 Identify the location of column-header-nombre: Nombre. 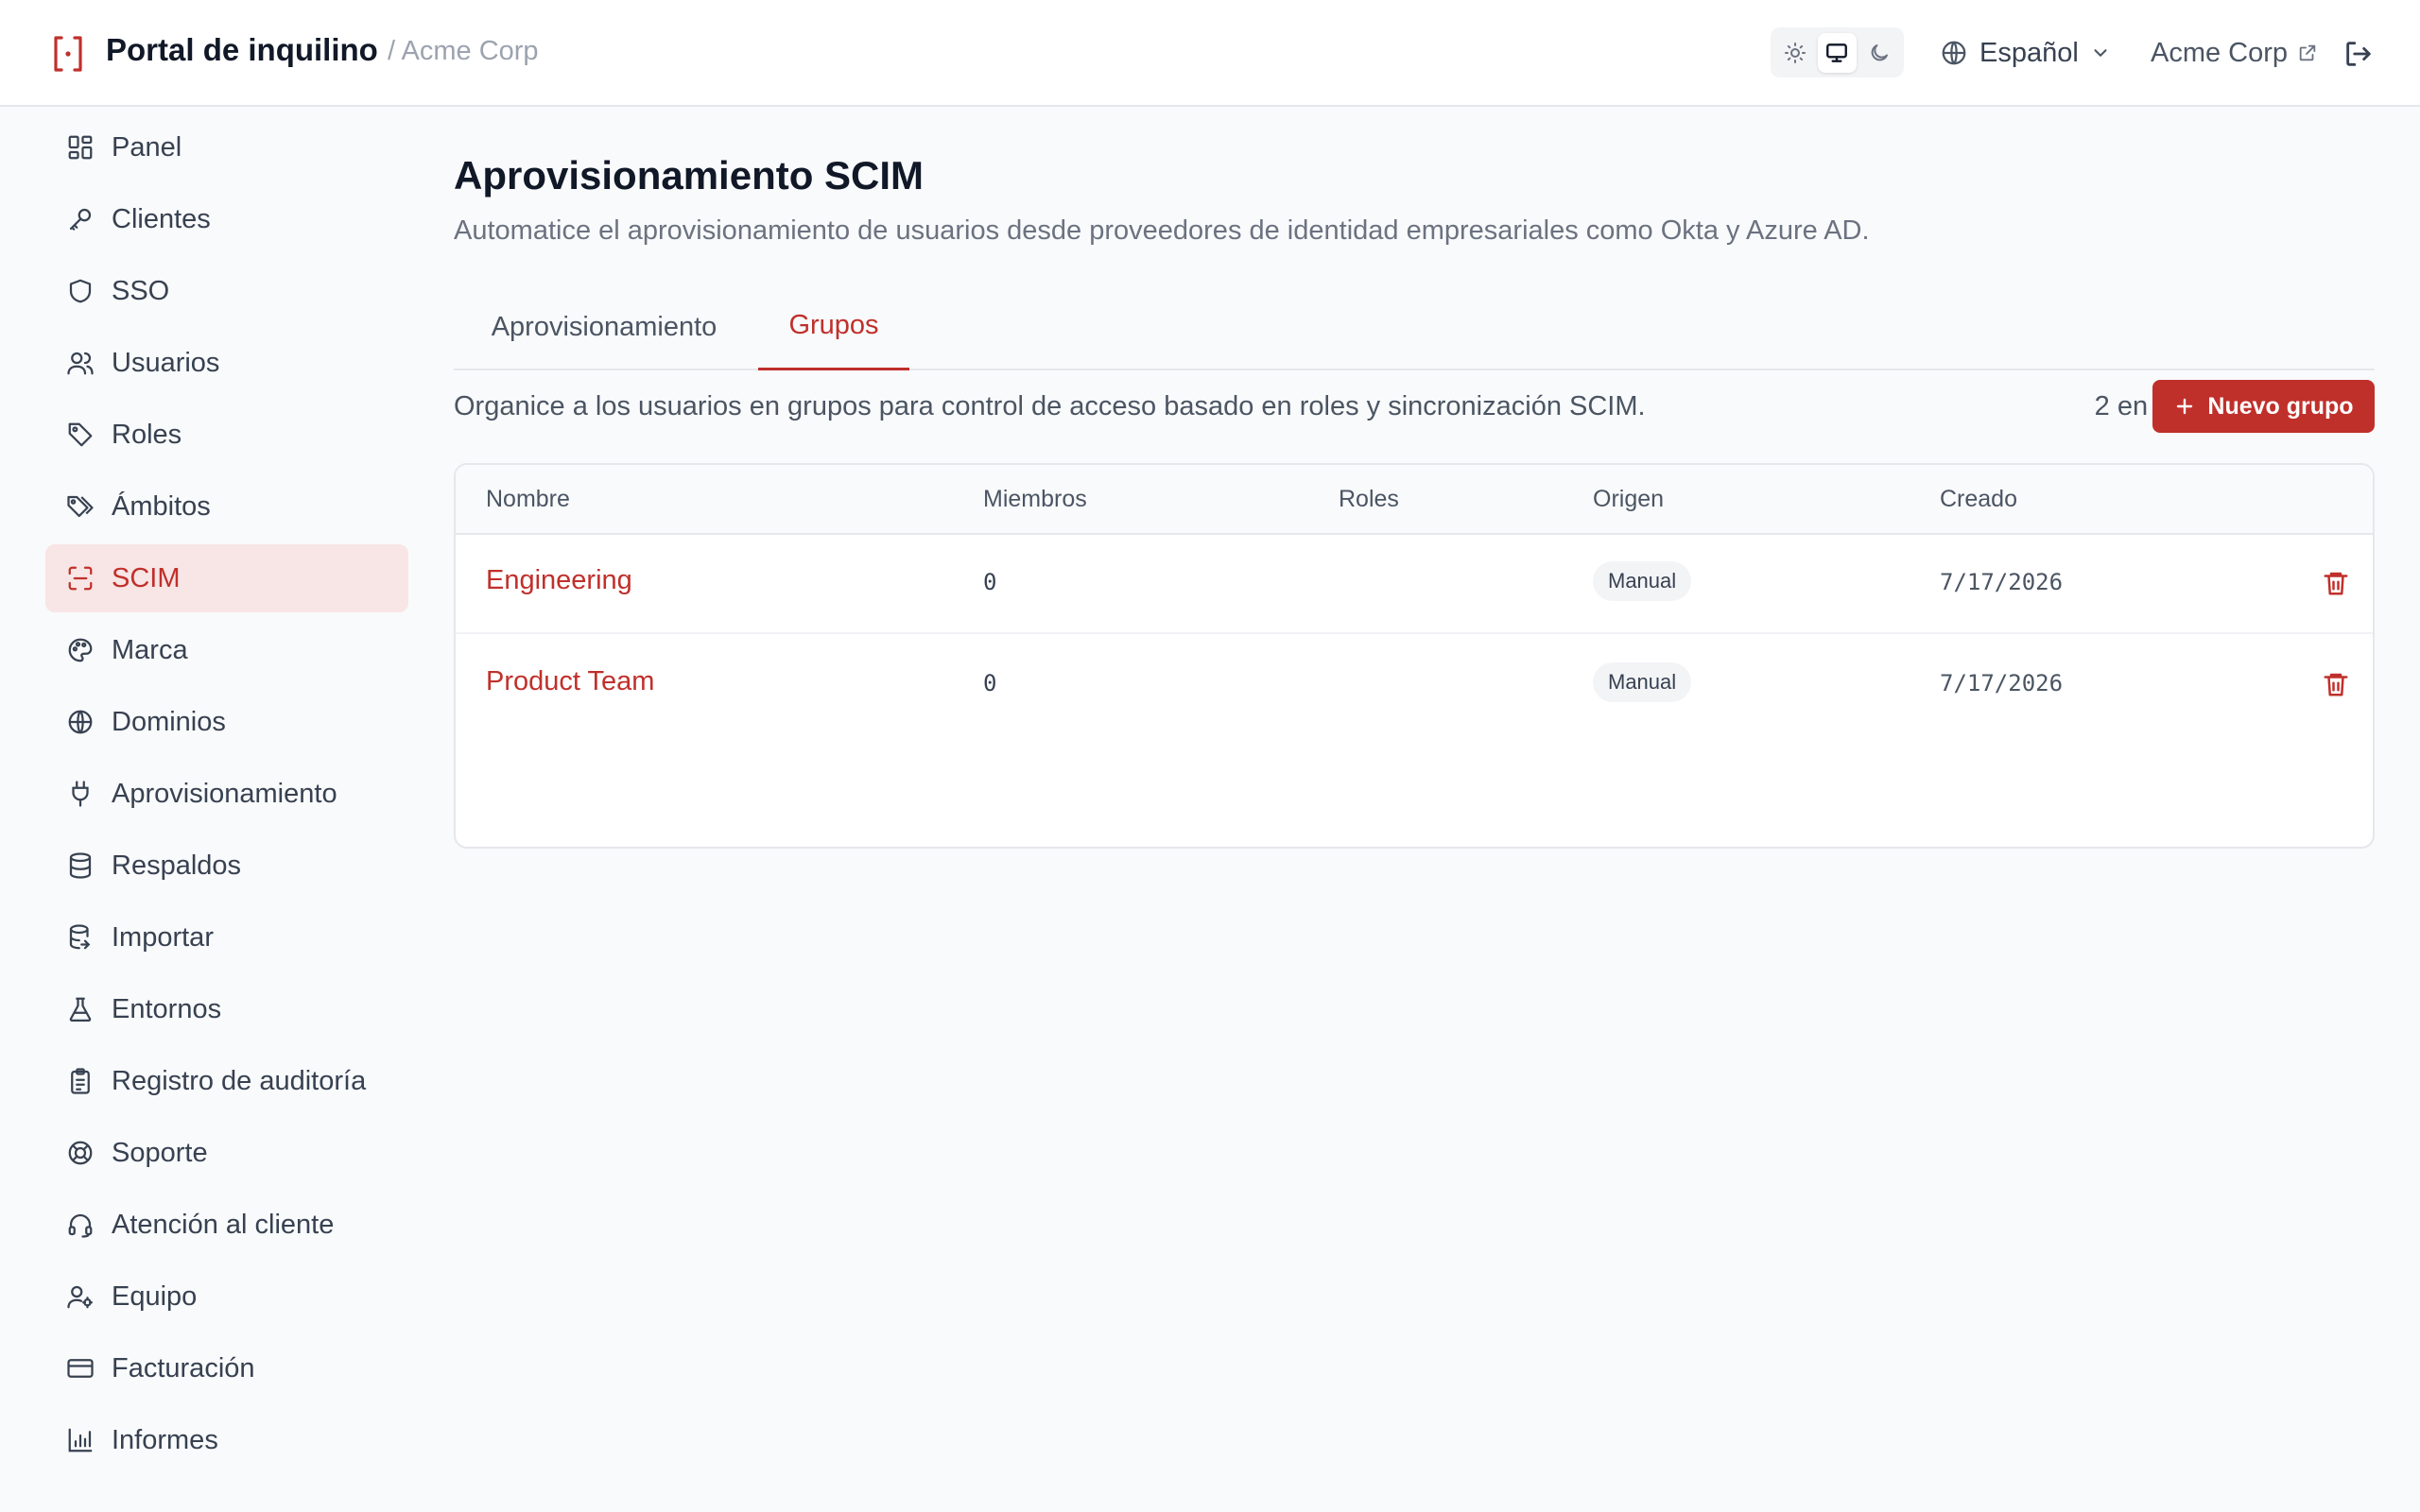
(528, 499).